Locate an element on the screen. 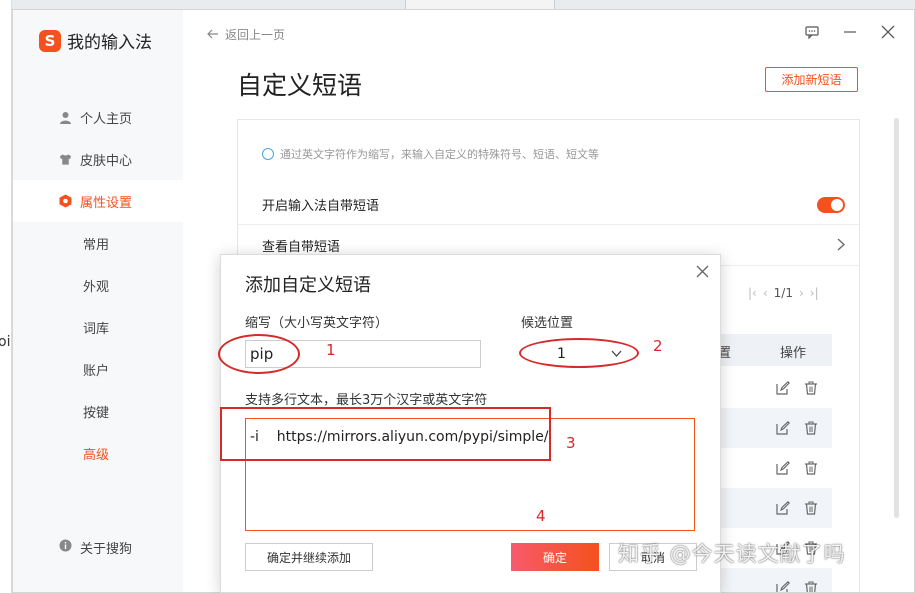 Image resolution: width=915 pixels, height=593 pixels. person-icon is located at coordinates (65, 117).